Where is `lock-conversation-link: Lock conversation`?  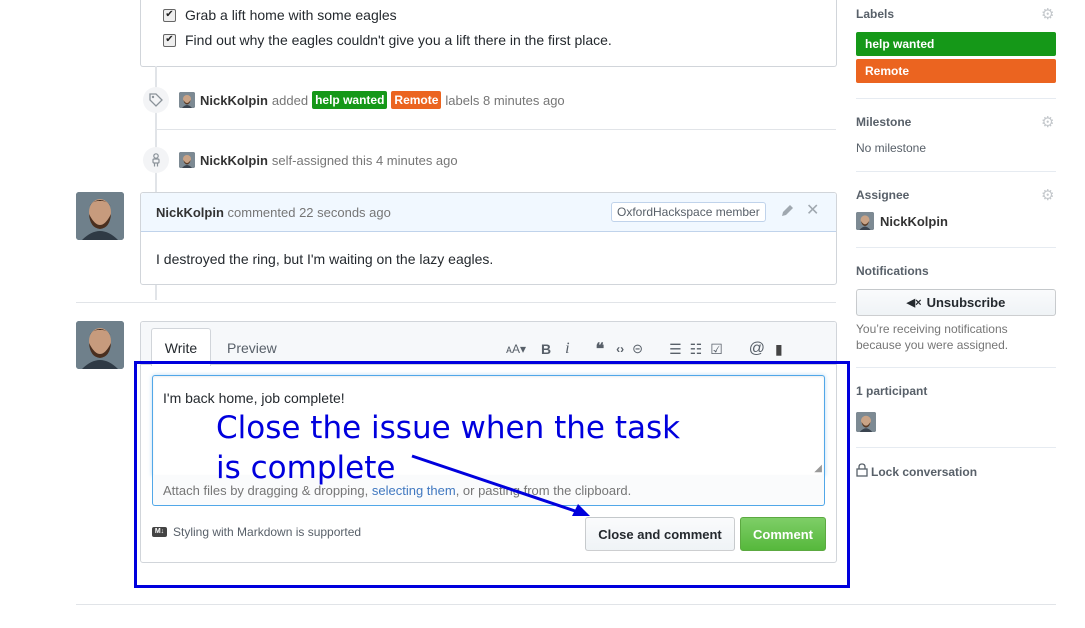
lock-conversation-link: Lock conversation is located at coordinates (916, 471).